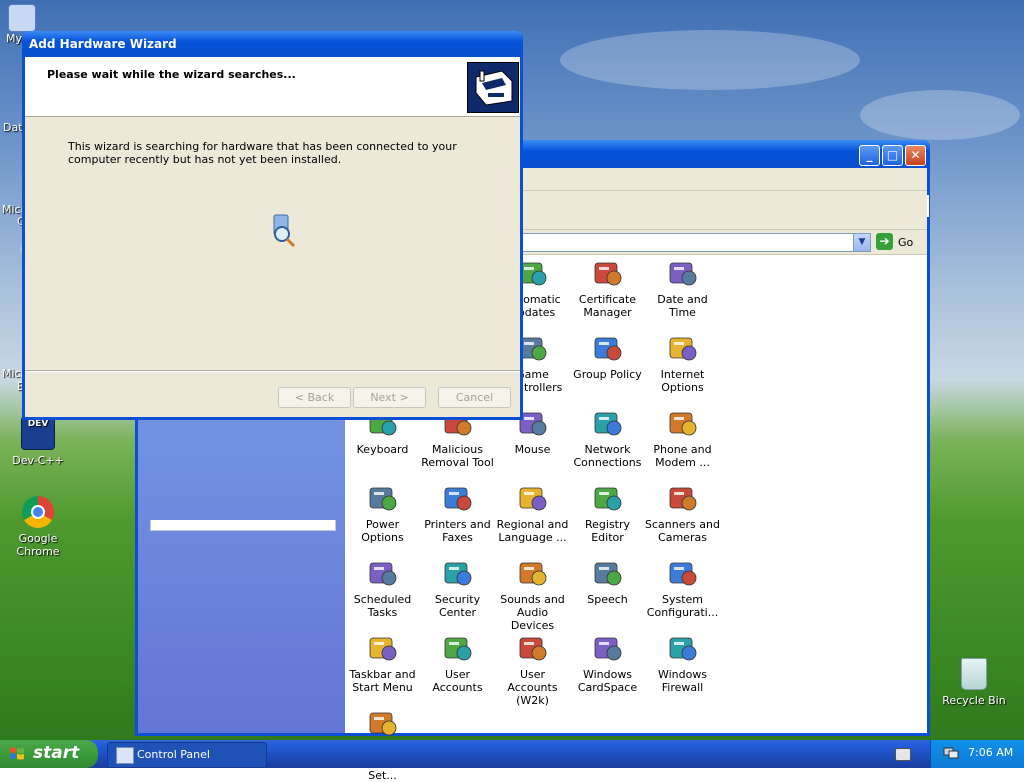 Image resolution: width=1024 pixels, height=782 pixels. I want to click on wizard-titlebar: Add Hardware Wizard, so click(272, 44).